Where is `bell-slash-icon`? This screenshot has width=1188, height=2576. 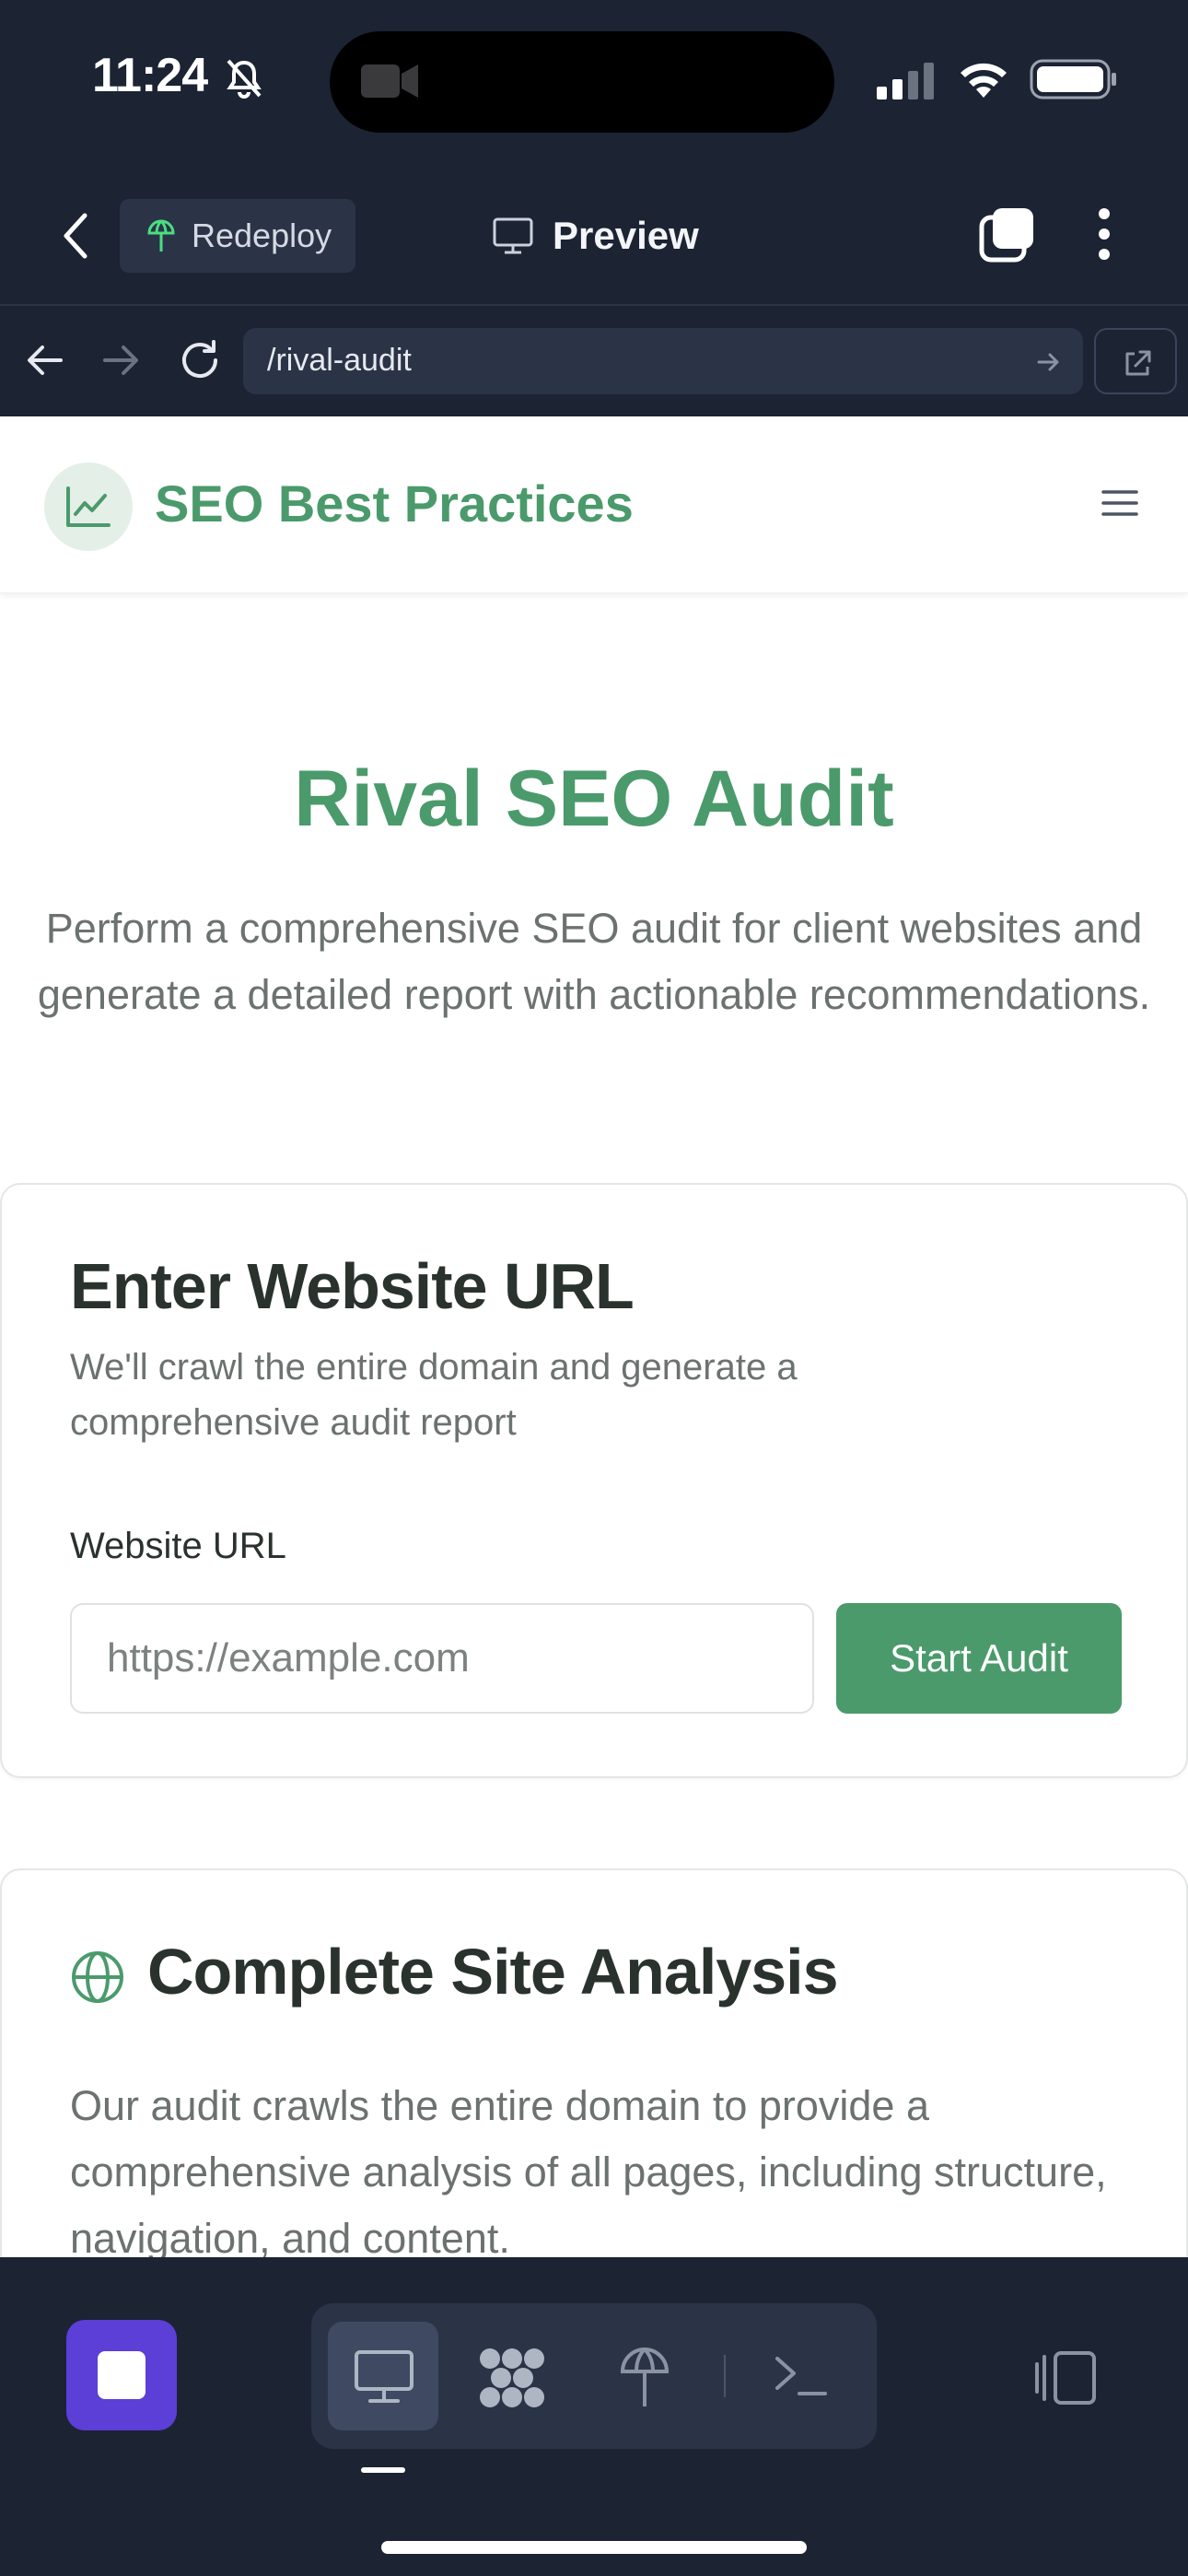 bell-slash-icon is located at coordinates (244, 79).